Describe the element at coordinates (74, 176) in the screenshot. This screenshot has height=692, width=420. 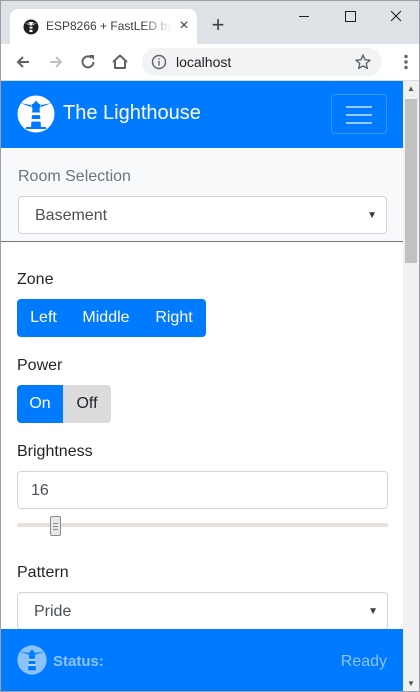
I see `room-selection-label: Room Selection` at that location.